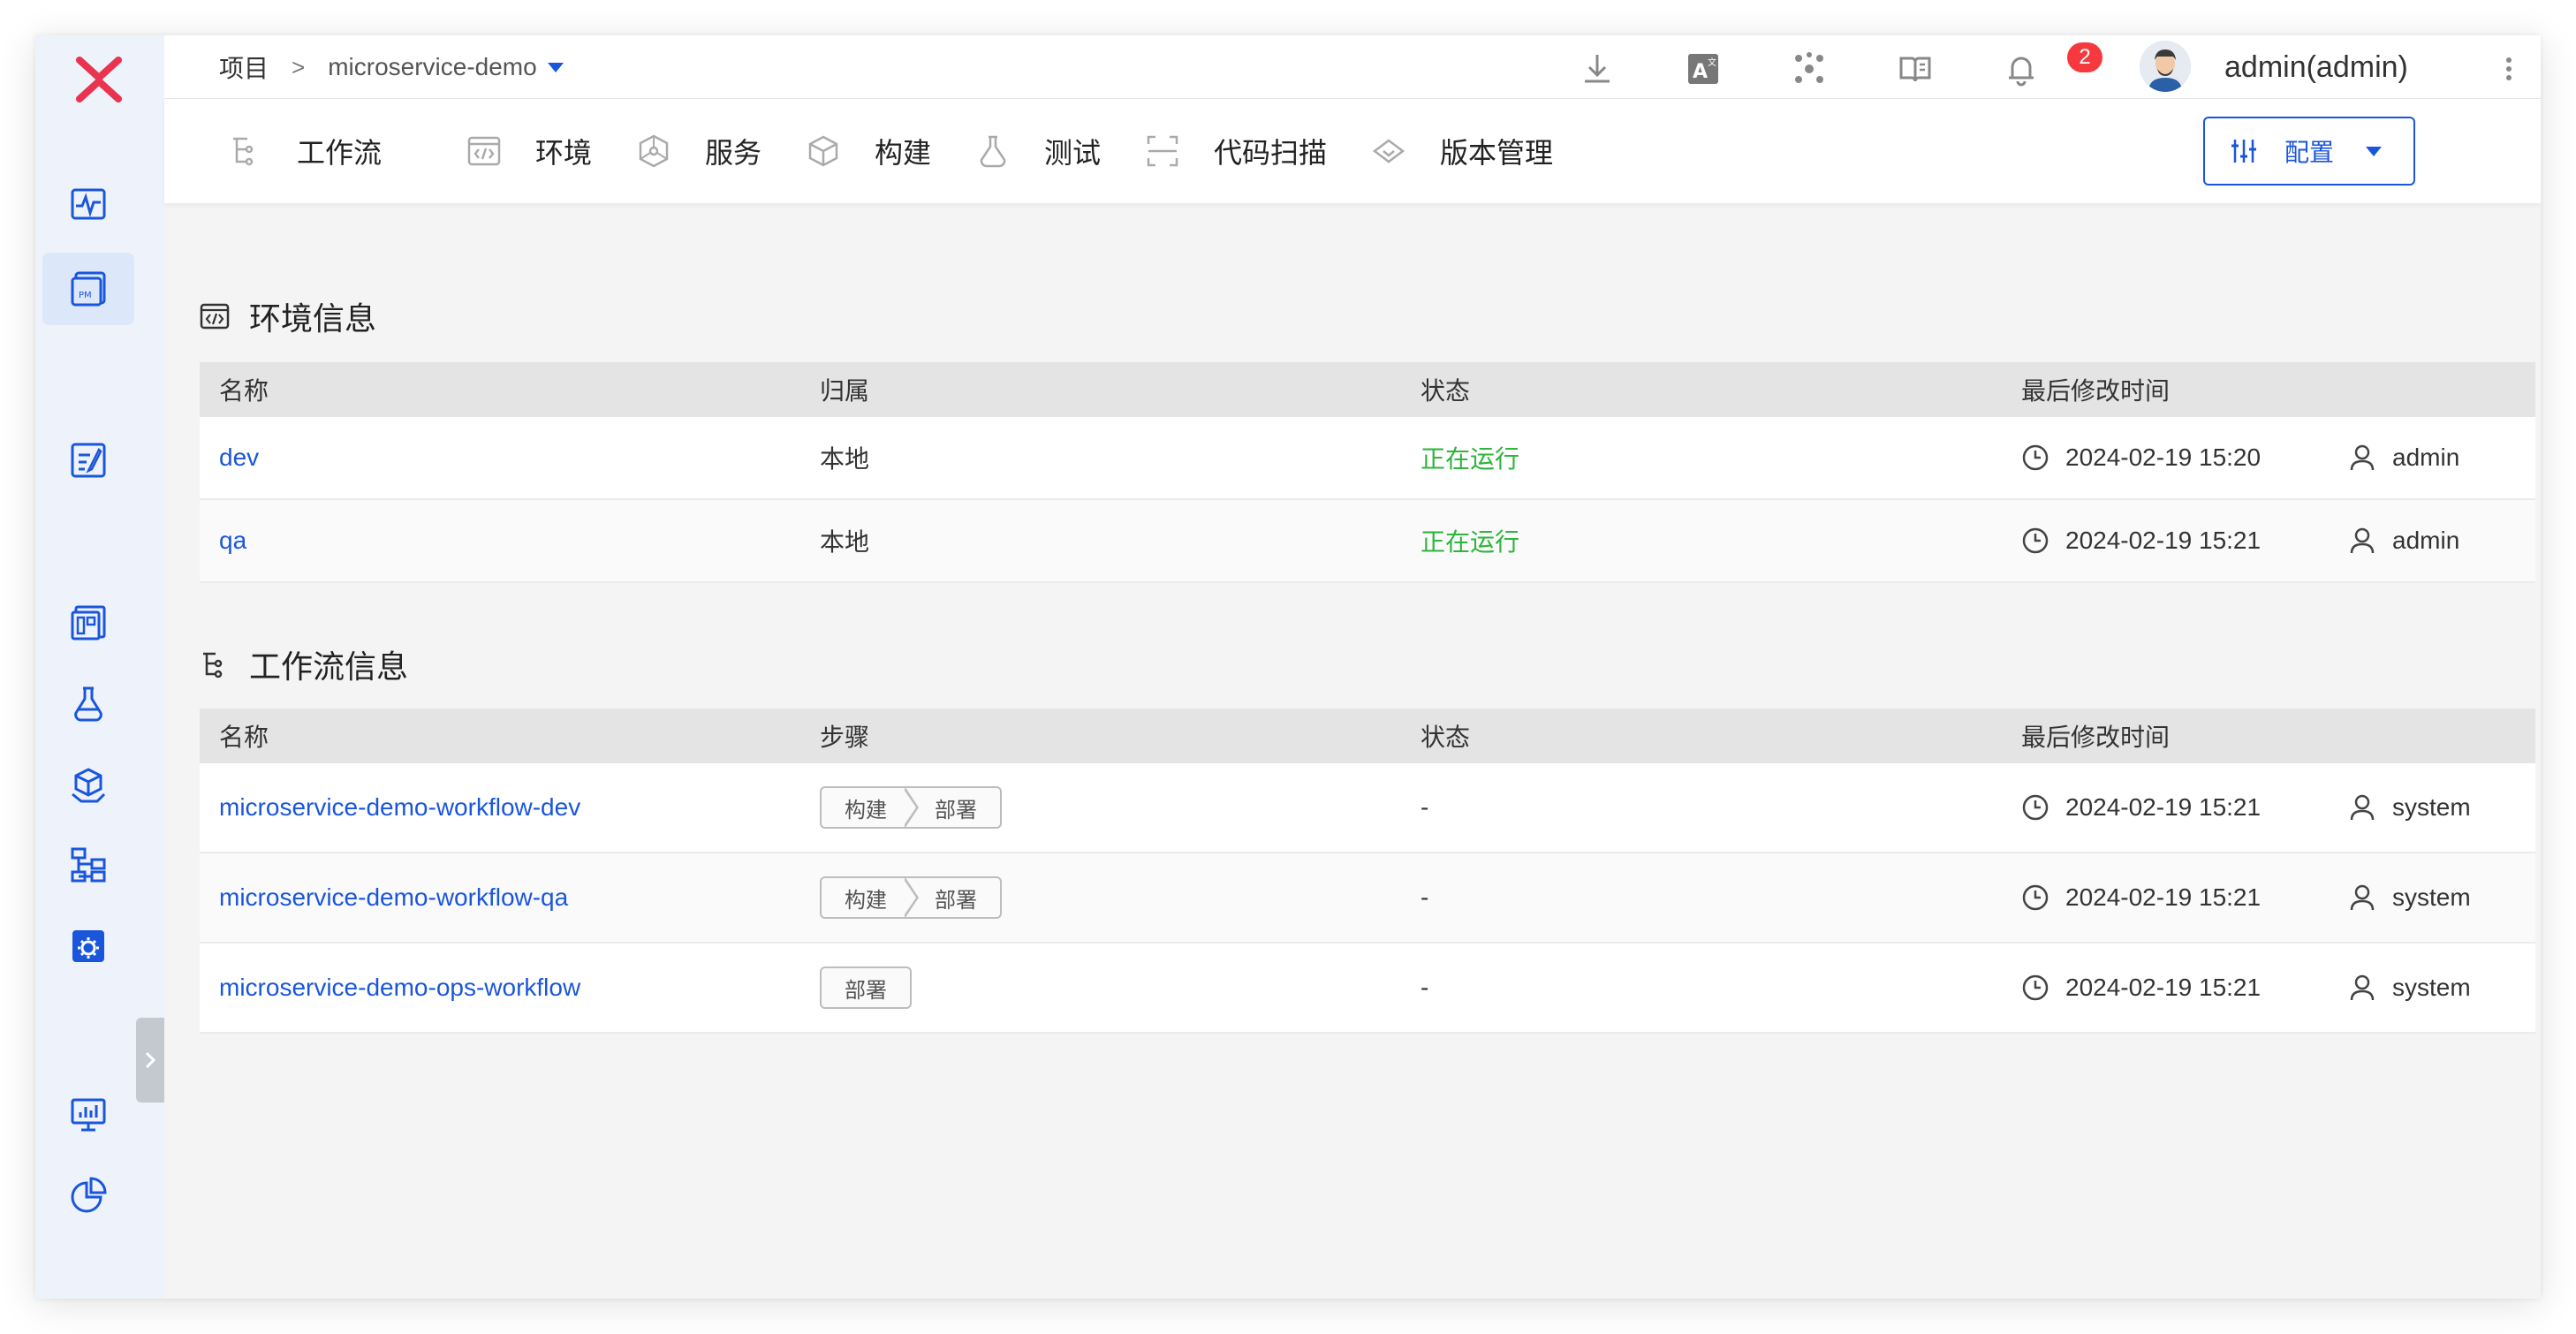  What do you see at coordinates (88, 204) in the screenshot?
I see `sidebar-item-dashboard` at bounding box center [88, 204].